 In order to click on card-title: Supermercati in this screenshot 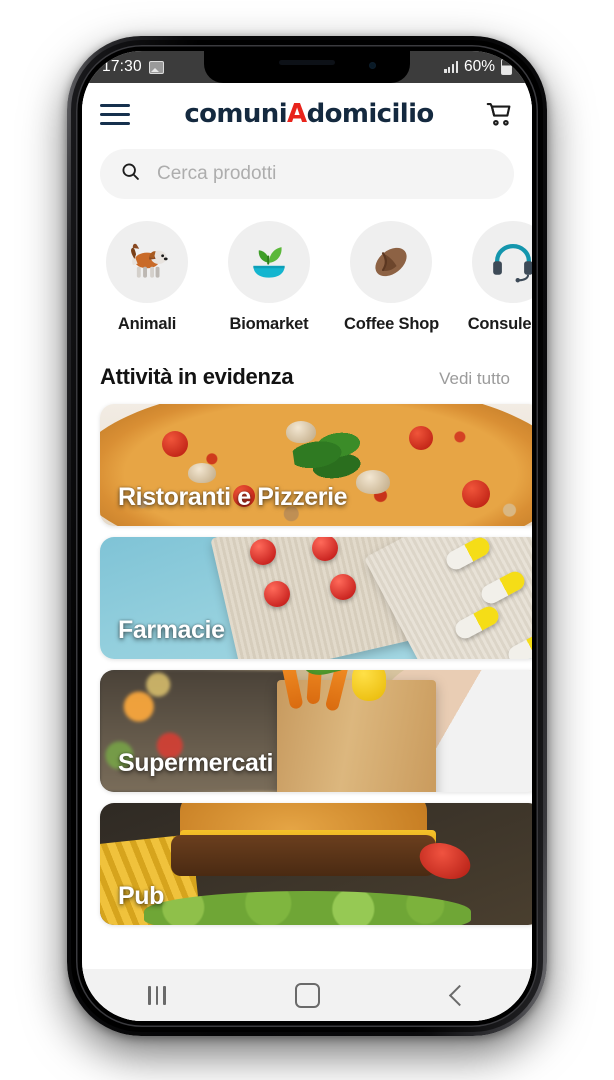, I will do `click(195, 763)`.